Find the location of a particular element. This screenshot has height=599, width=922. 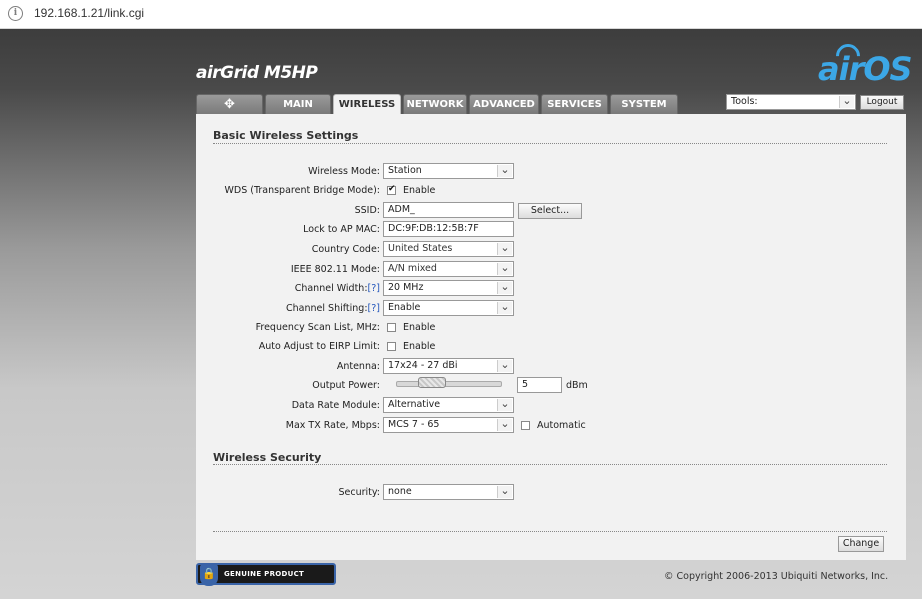

genuine-product-text: GENUINE PRODUCT is located at coordinates (264, 574).